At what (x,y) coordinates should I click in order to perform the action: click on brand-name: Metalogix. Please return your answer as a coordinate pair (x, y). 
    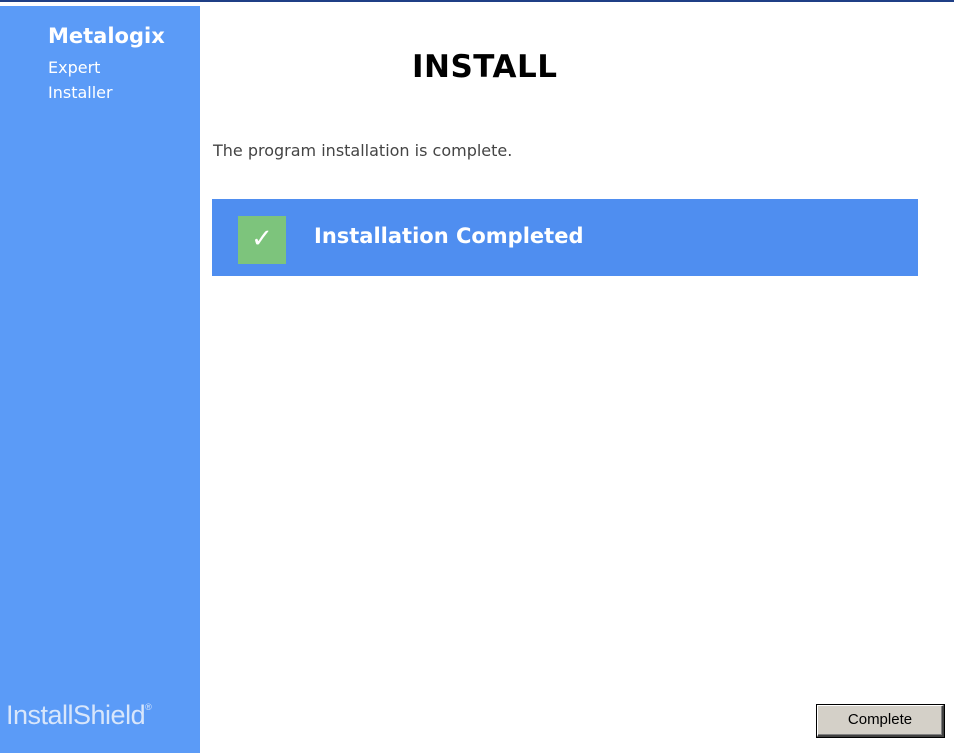
    Looking at the image, I should click on (106, 36).